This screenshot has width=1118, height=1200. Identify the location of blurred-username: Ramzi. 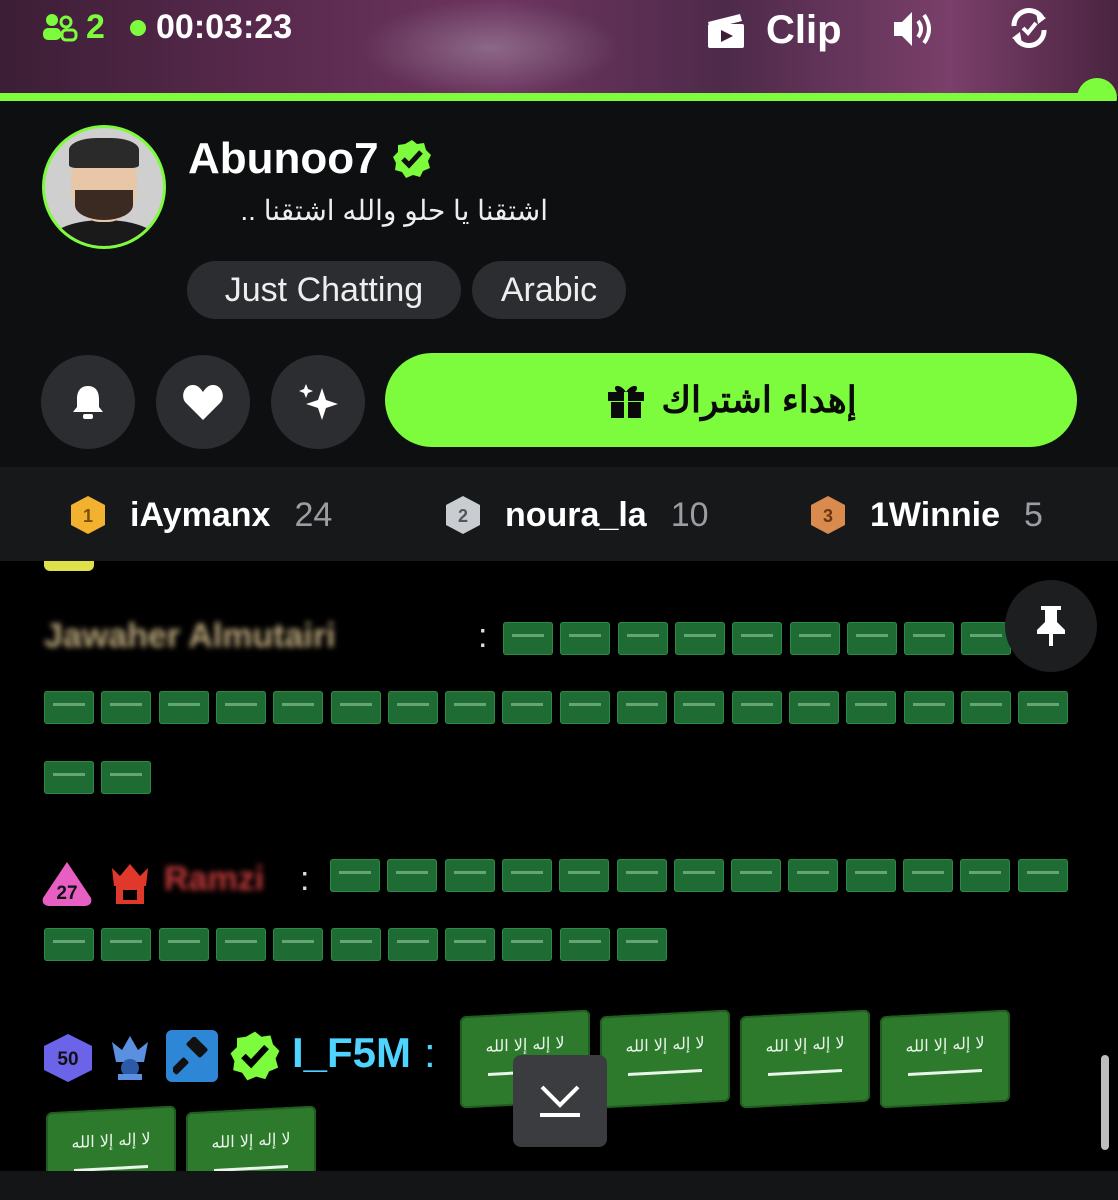
(214, 879).